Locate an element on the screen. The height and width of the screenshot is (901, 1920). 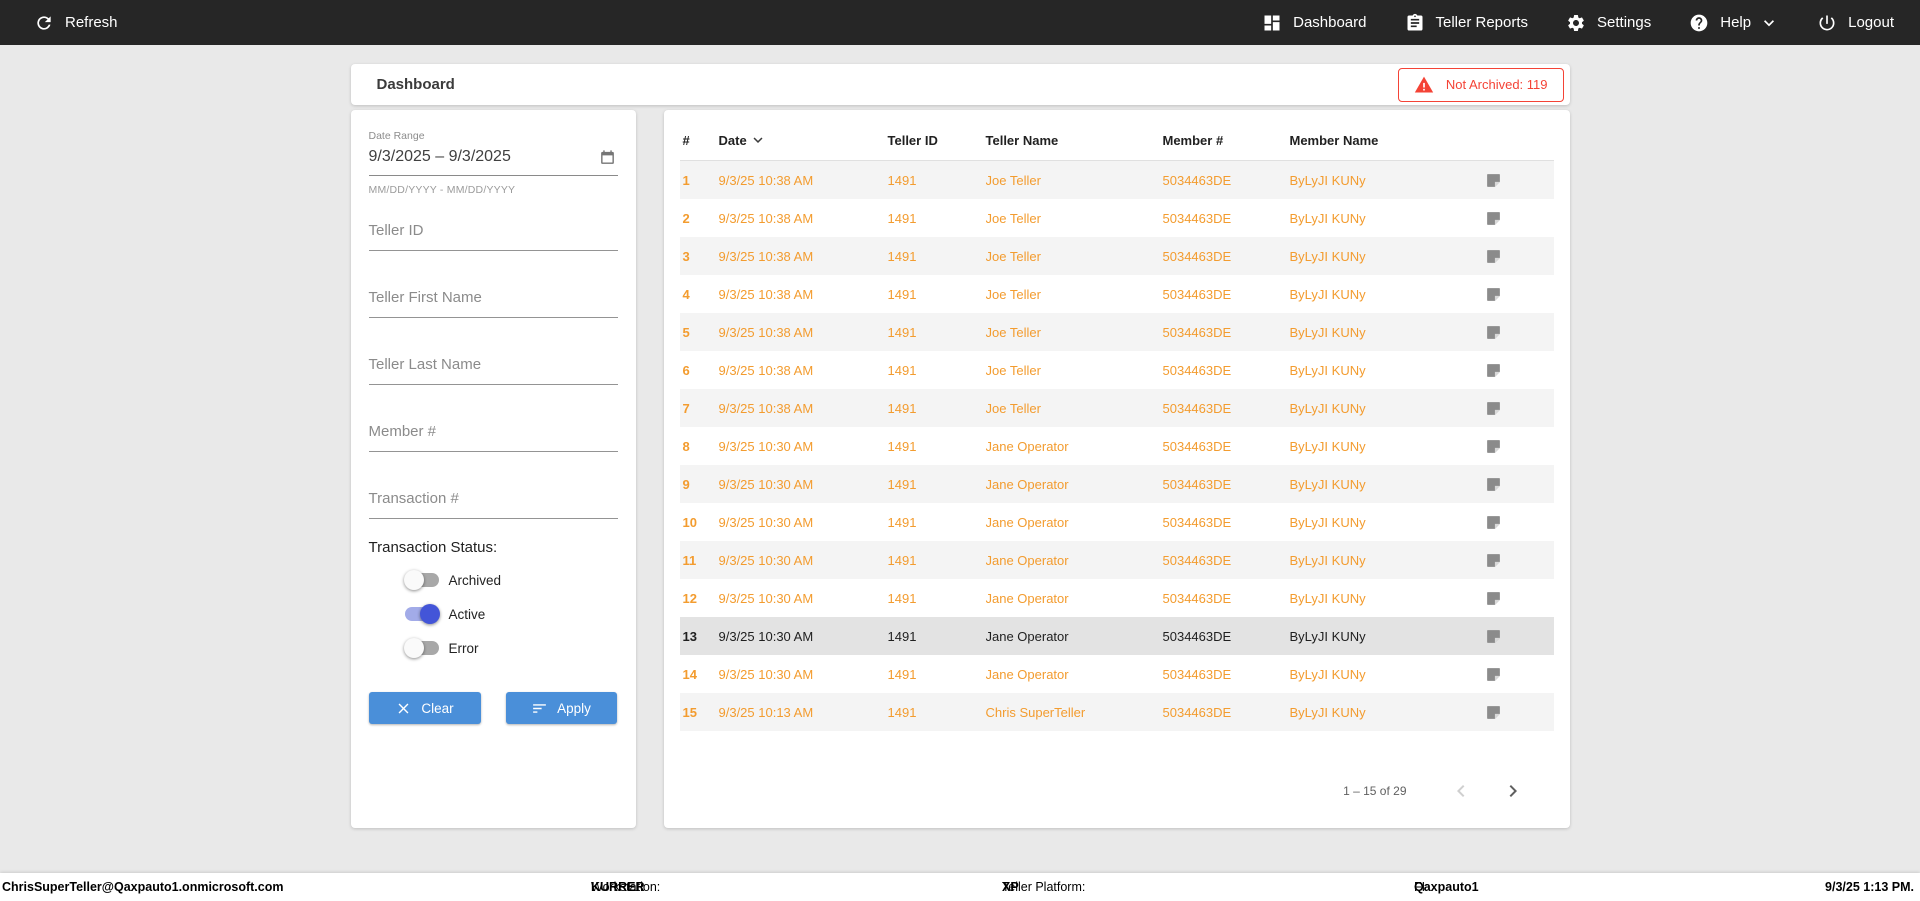
nav-logout: Logout is located at coordinates (1855, 23).